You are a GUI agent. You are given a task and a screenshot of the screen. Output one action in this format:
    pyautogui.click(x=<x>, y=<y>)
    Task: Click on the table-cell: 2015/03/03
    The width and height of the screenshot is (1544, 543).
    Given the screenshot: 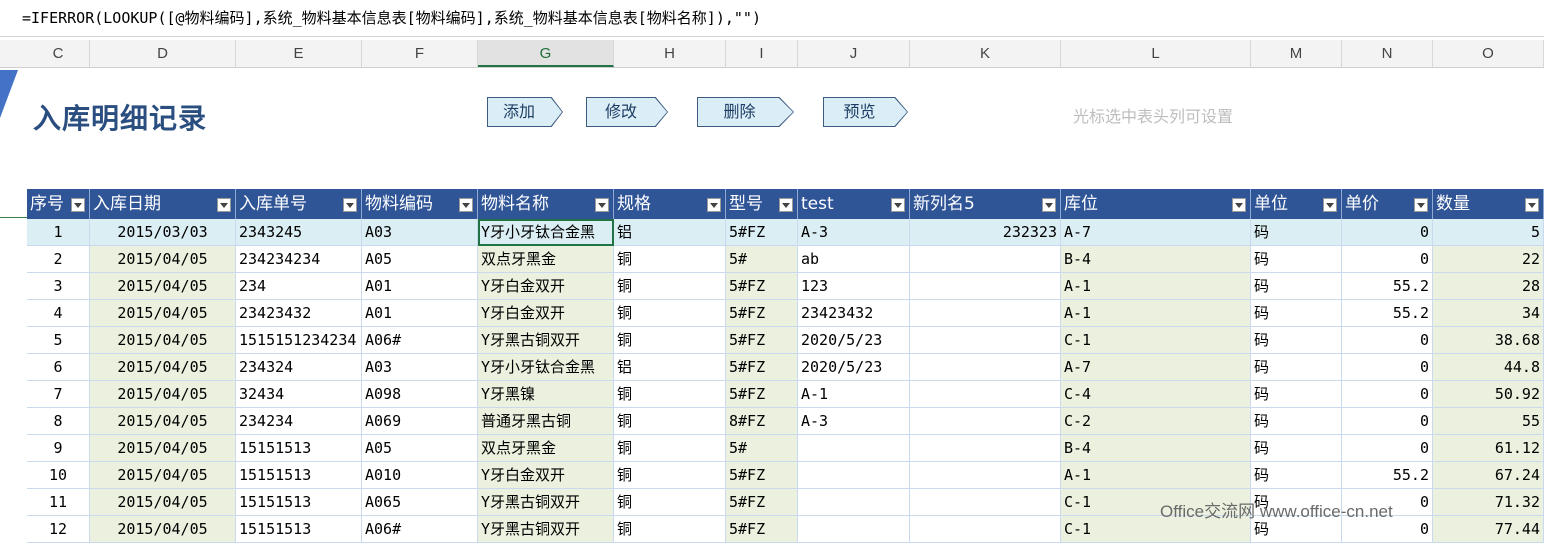 What is the action you would take?
    pyautogui.click(x=163, y=232)
    